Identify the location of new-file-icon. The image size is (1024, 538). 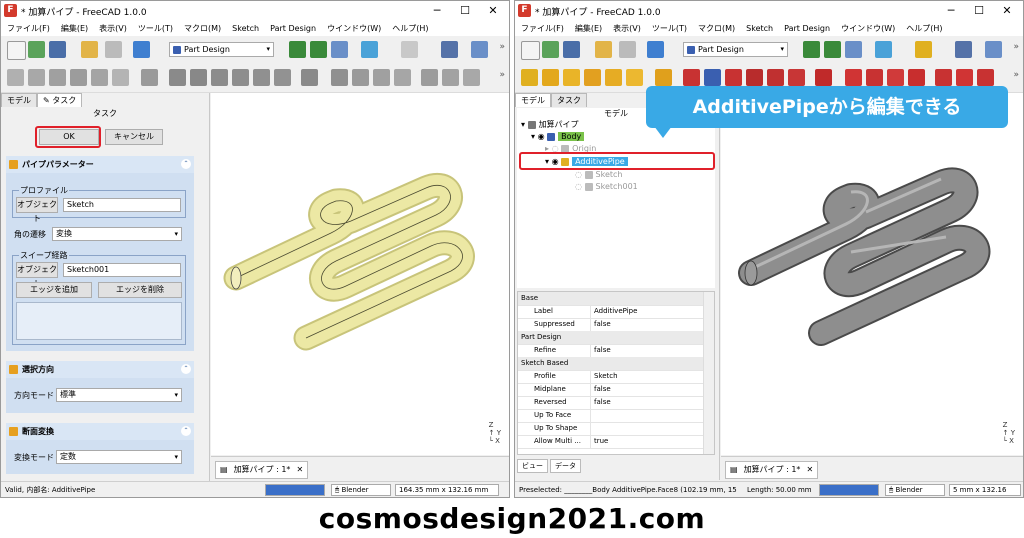
(16, 50).